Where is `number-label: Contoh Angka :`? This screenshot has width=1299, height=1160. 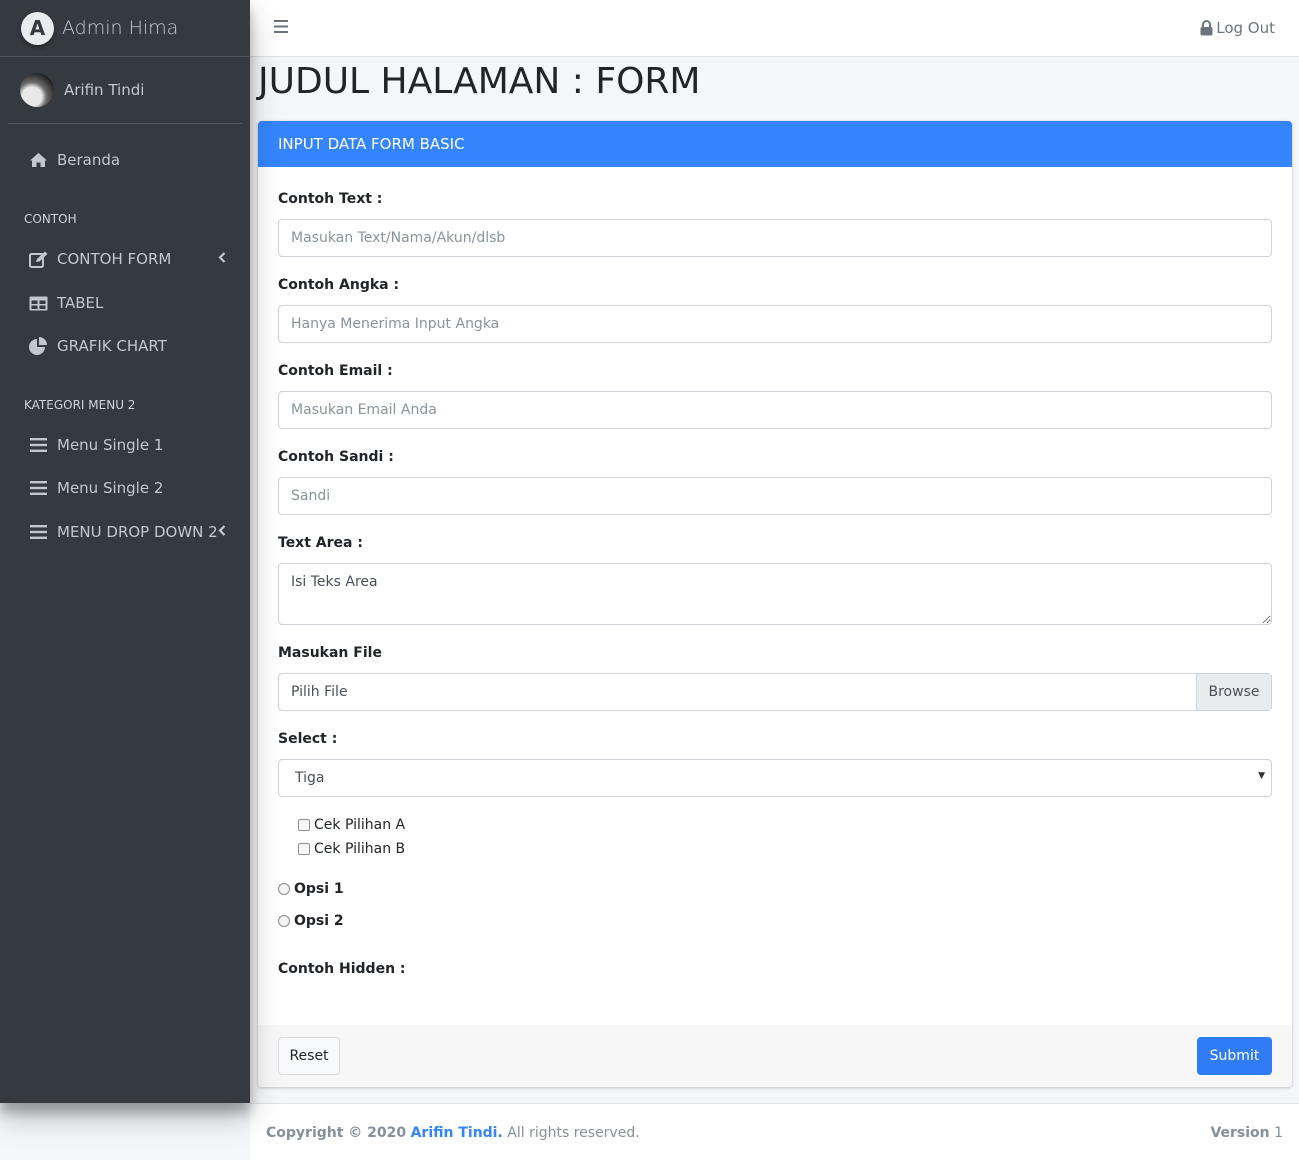 number-label: Contoh Angka : is located at coordinates (339, 285).